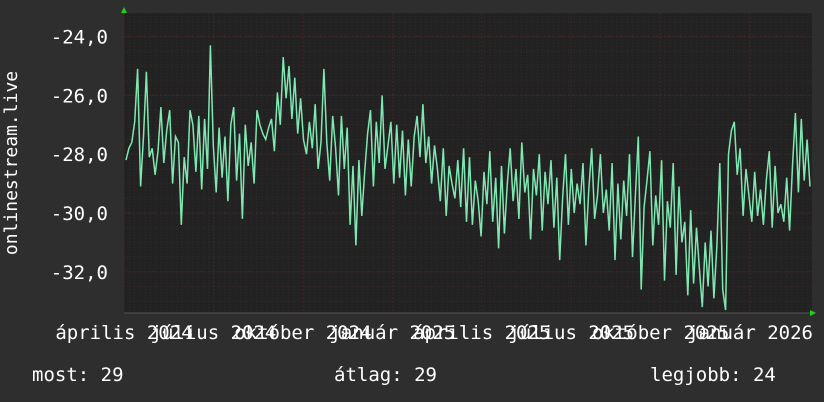 This screenshot has height=402, width=824. Describe the element at coordinates (79, 273) in the screenshot. I see `y-tick-label: -32,0` at that location.